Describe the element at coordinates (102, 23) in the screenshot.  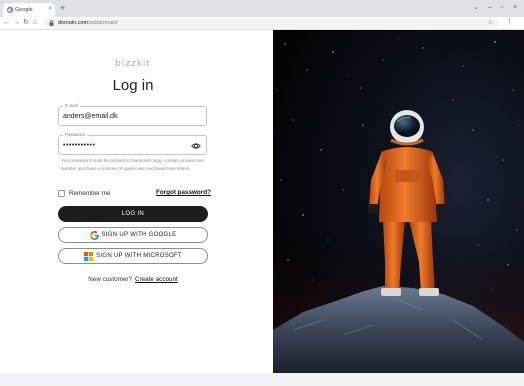
I see `url-path: /subdomain/` at that location.